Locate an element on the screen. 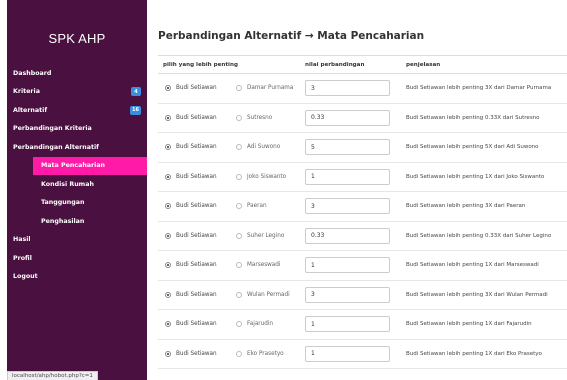 The image size is (567, 380). sidebar-item-label: Tanggungan is located at coordinates (63, 203).